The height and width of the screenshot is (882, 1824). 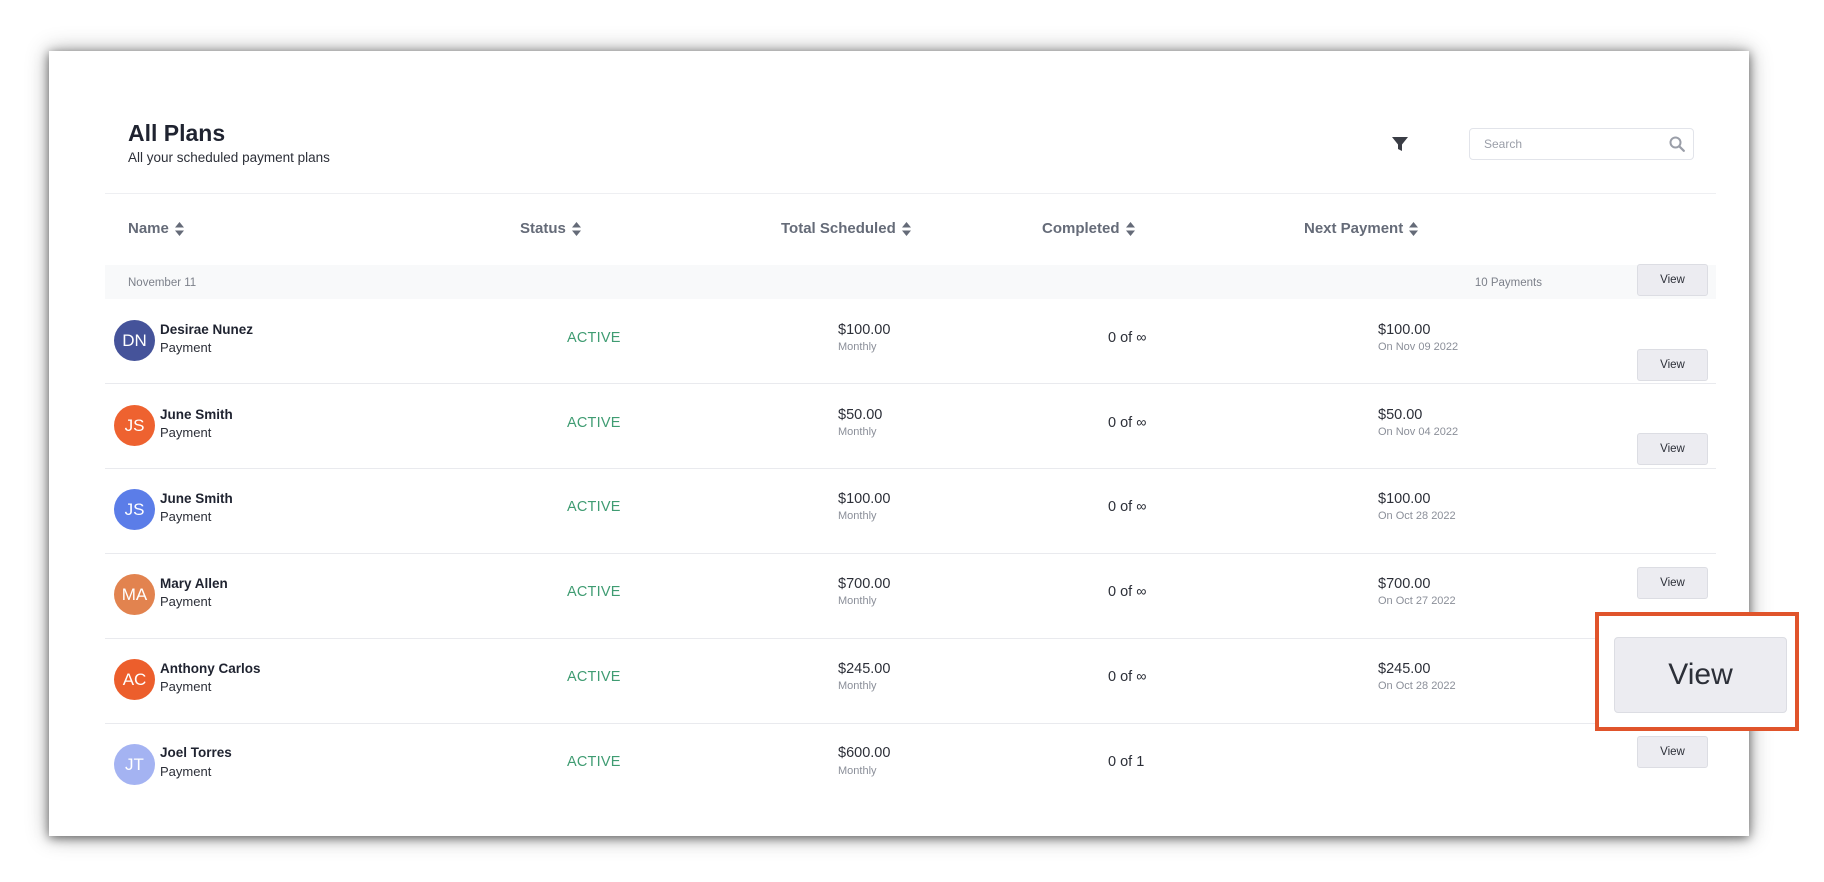 I want to click on column-header-label: Status, so click(x=543, y=228).